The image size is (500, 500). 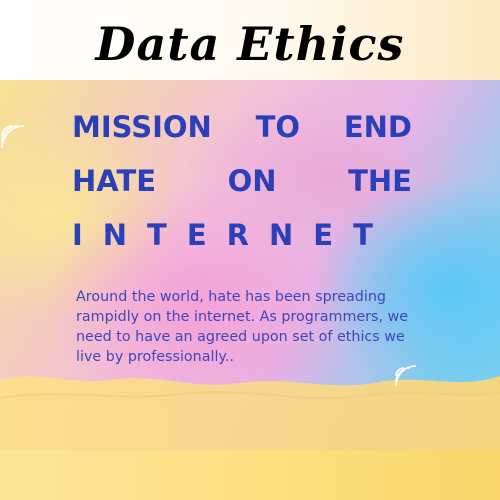 I want to click on page-title: Data Ethics, so click(x=250, y=44).